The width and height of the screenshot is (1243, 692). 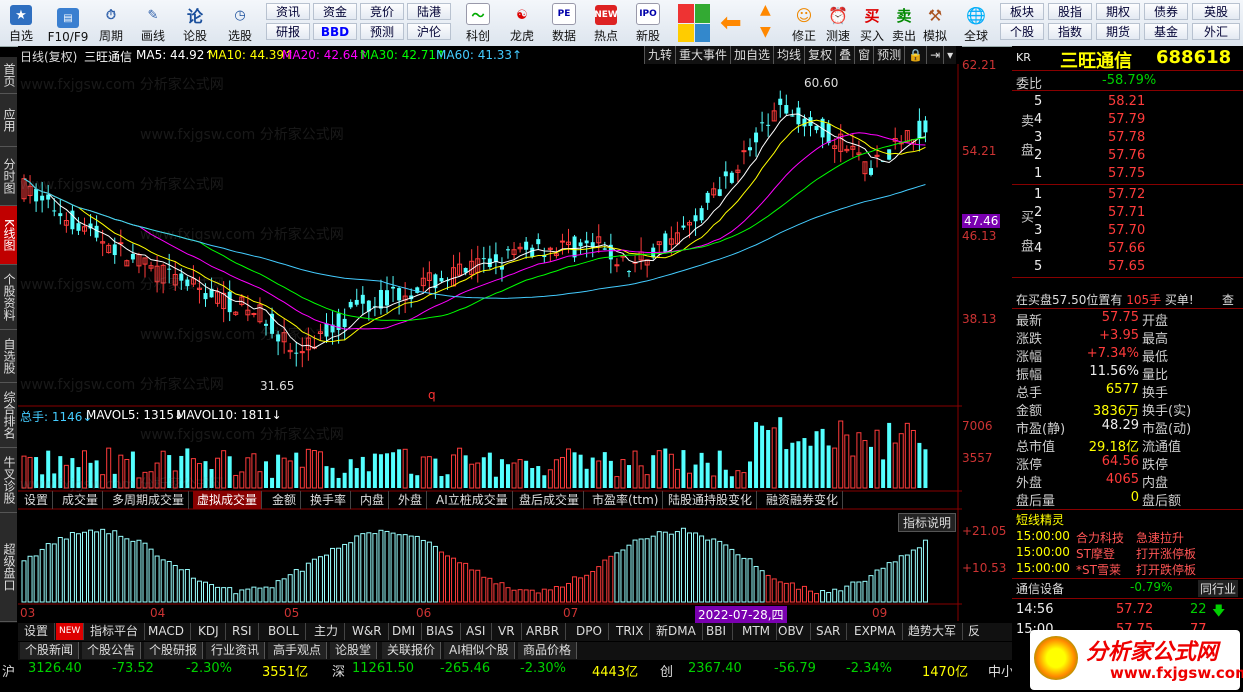 What do you see at coordinates (927, 522) in the screenshot?
I see `indicator-help-button: 指标说明` at bounding box center [927, 522].